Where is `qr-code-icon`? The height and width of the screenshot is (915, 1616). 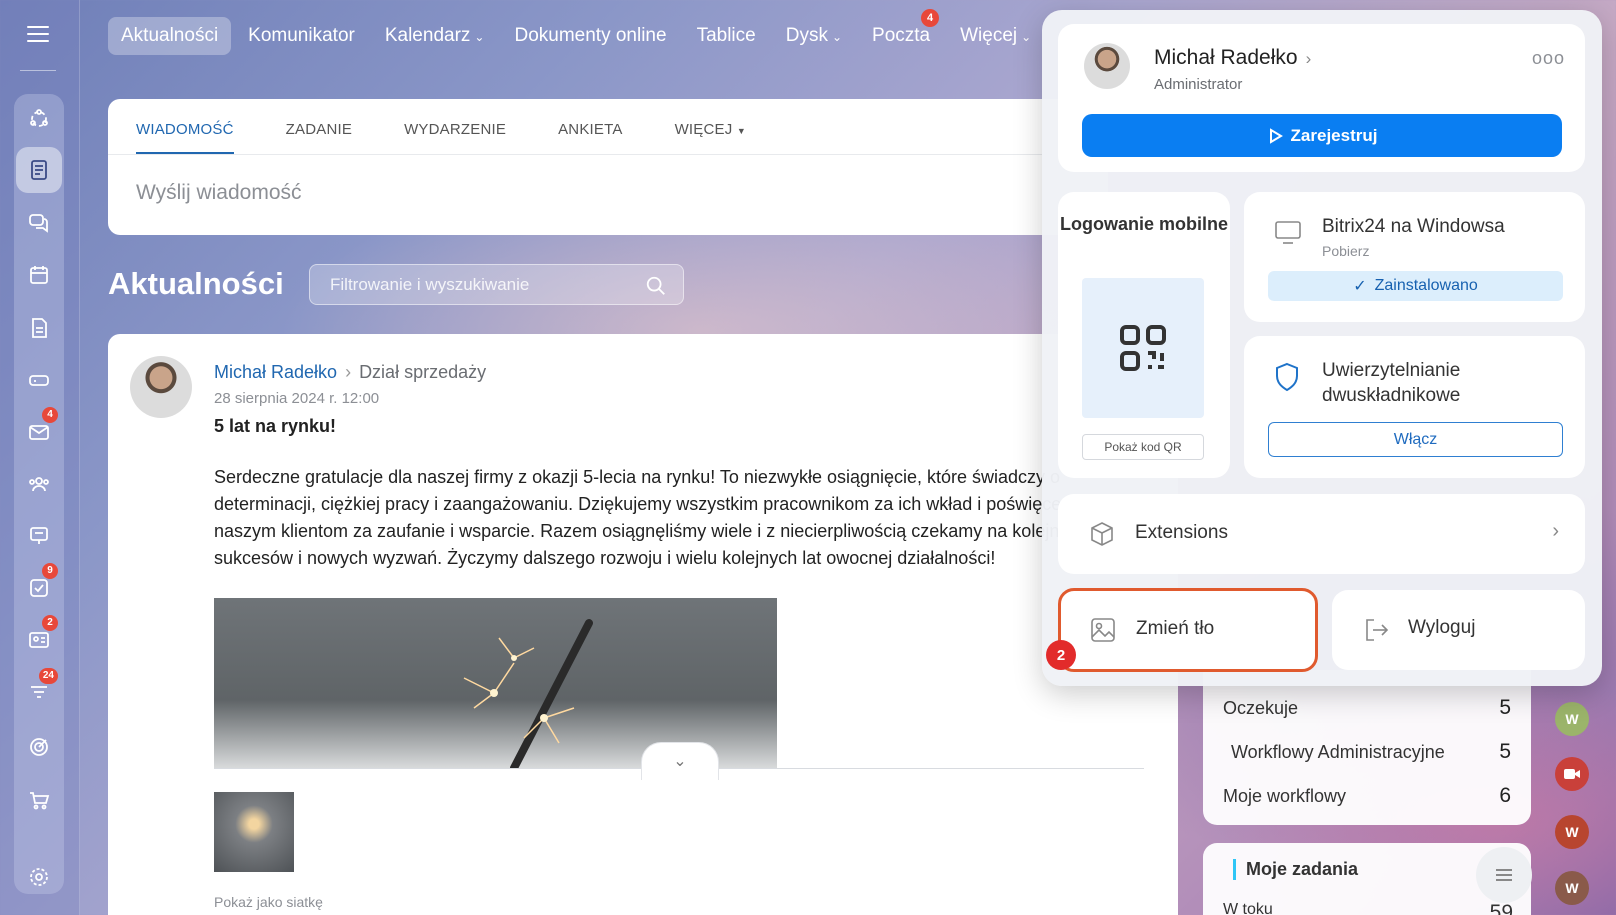 qr-code-icon is located at coordinates (1143, 348).